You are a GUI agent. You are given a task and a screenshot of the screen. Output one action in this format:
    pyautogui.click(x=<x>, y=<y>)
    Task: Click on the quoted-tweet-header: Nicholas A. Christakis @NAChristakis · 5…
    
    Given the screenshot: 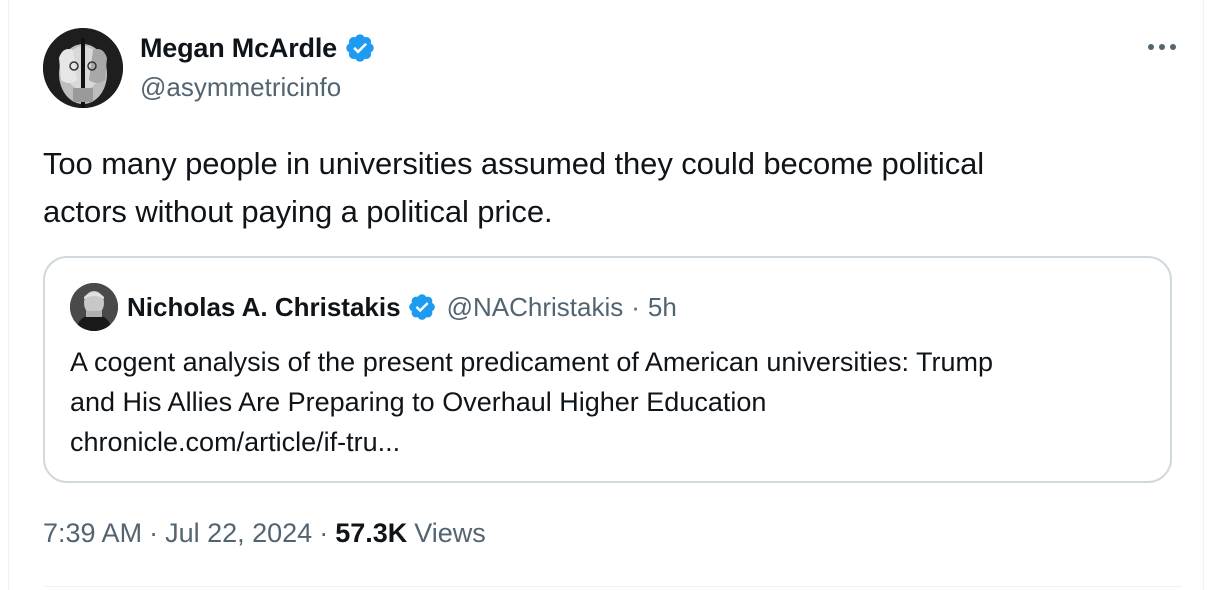 What is the action you would take?
    pyautogui.click(x=373, y=307)
    